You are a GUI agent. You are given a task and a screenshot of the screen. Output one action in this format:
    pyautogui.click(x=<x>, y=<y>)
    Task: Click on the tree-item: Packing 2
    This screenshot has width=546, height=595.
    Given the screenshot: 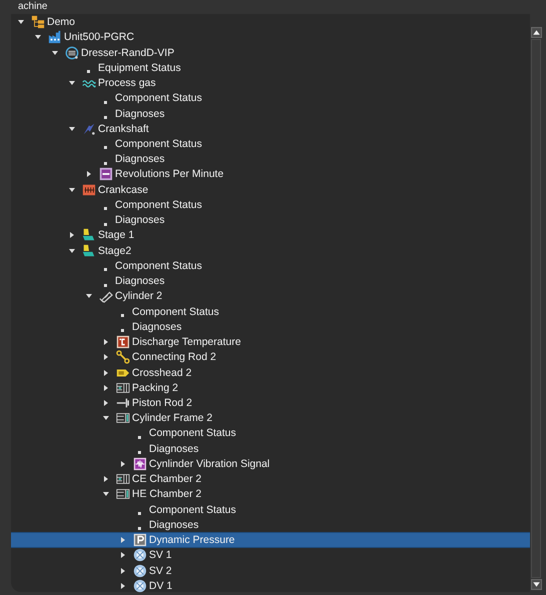 What is the action you would take?
    pyautogui.click(x=270, y=388)
    